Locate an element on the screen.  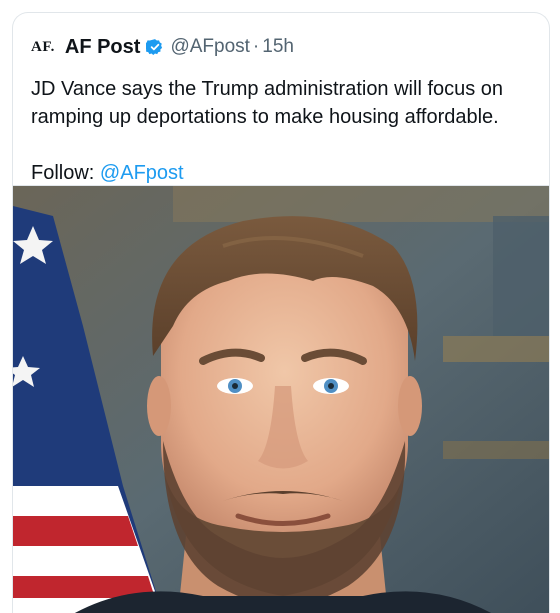
author-name: AF Post is located at coordinates (103, 47).